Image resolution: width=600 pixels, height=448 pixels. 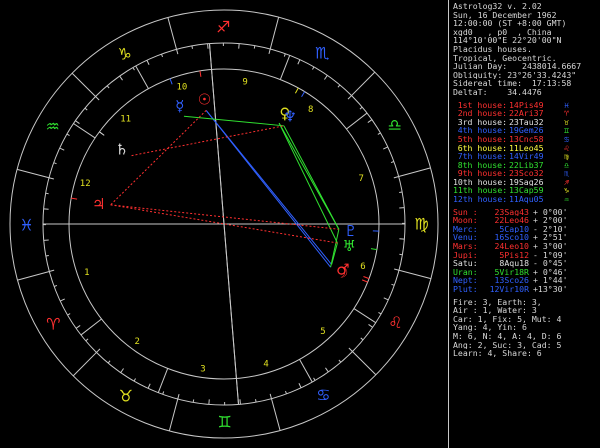 I want to click on house-number: 3, so click(x=202, y=369).